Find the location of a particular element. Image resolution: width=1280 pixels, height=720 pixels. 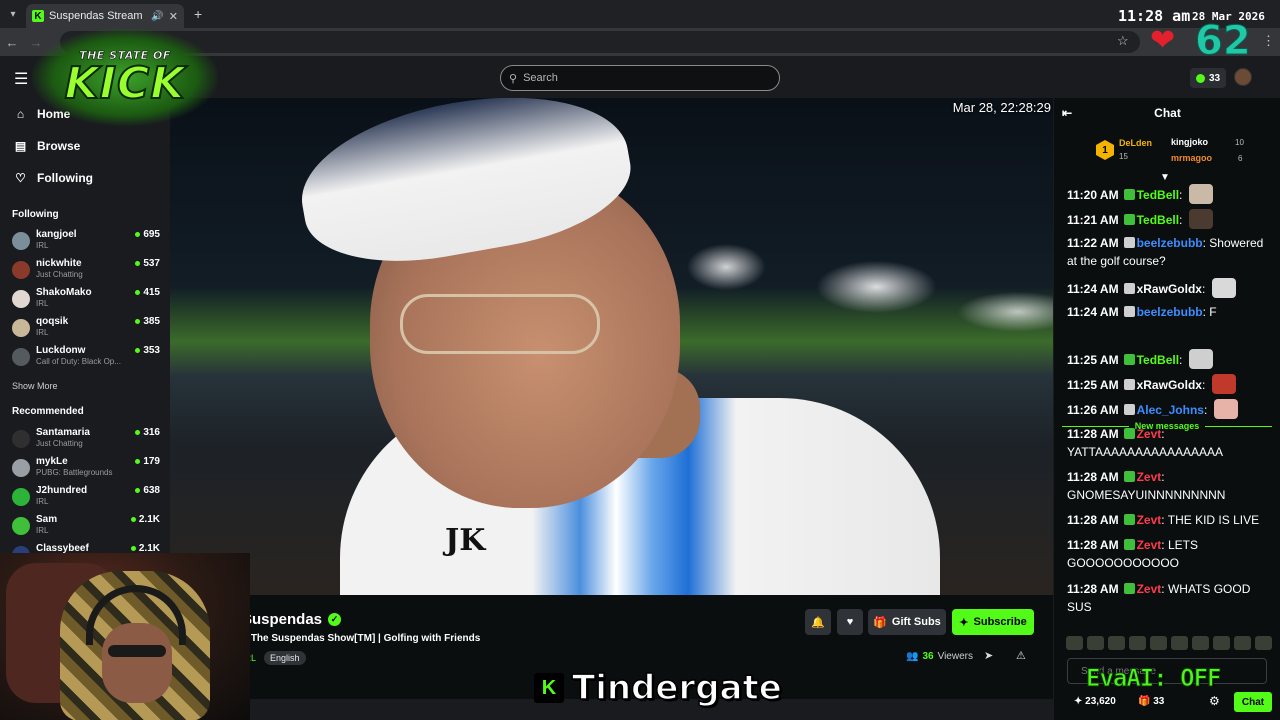

message-time: 11:20 AM is located at coordinates (1093, 195).